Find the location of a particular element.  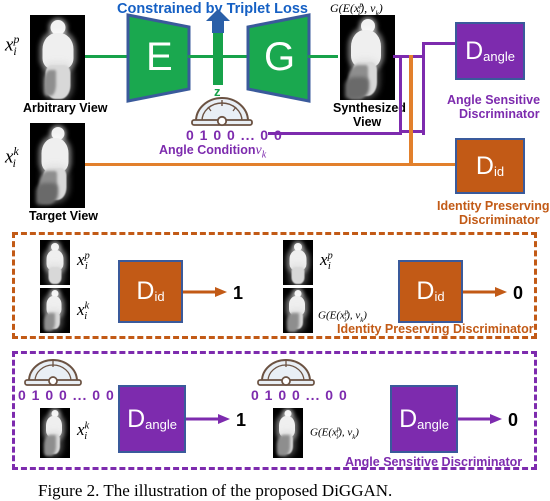

panel-angle-right-arrow is located at coordinates (481, 419).